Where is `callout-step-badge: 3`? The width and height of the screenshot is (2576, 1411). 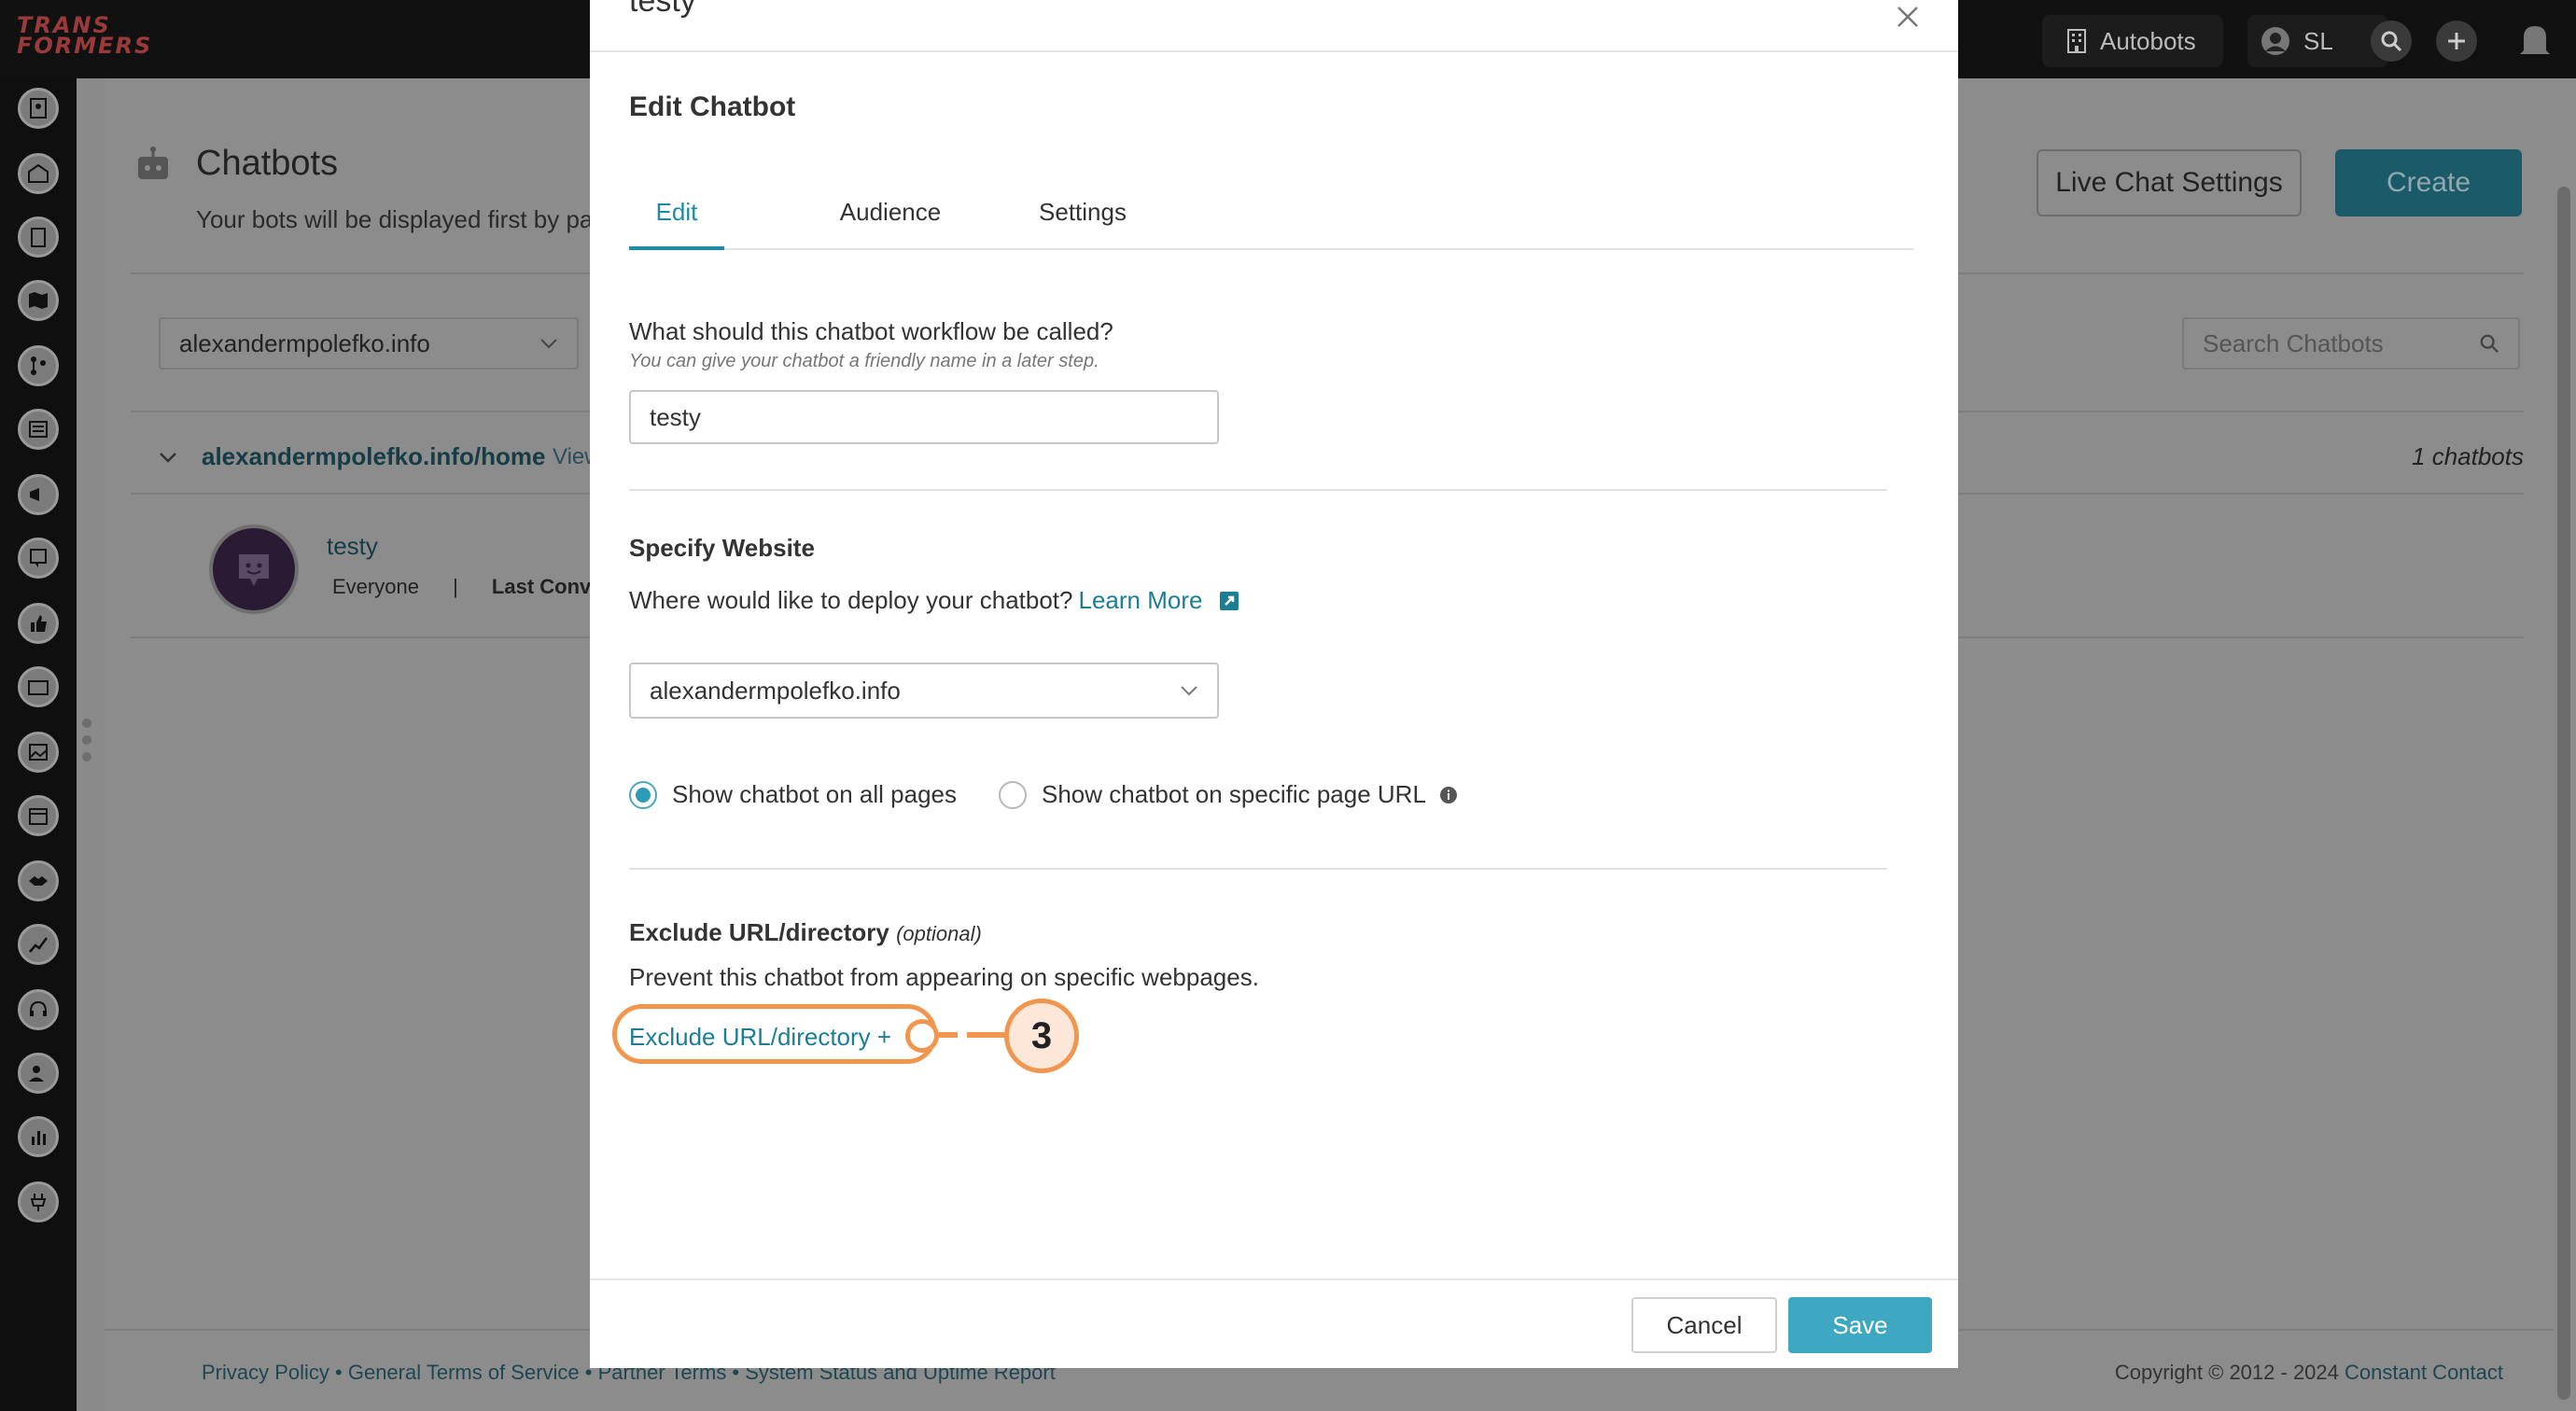 callout-step-badge: 3 is located at coordinates (1041, 1036).